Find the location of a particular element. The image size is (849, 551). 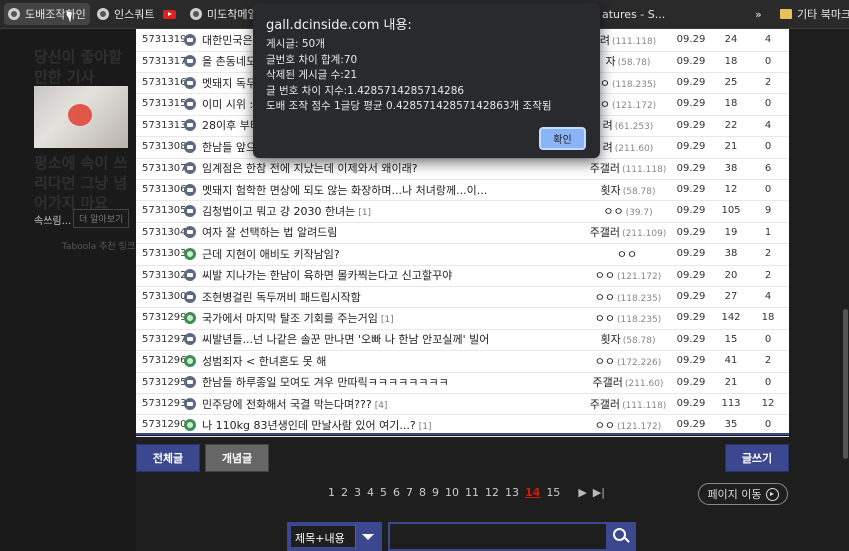

dialog-ok-button: 확인 is located at coordinates (562, 138).